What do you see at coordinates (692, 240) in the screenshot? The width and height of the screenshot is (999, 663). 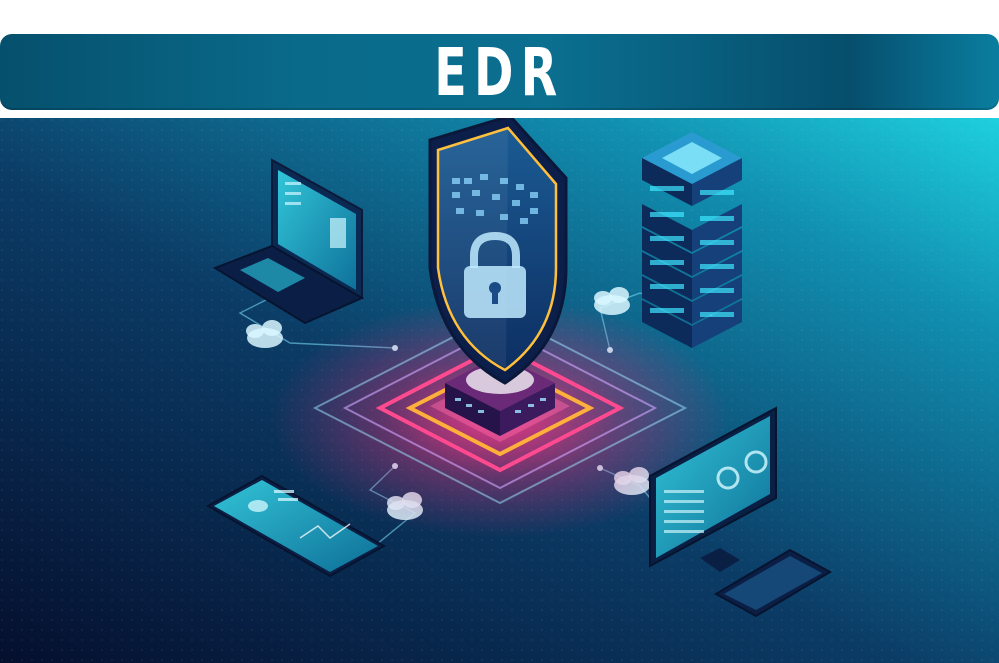 I see `server-stack-icon` at bounding box center [692, 240].